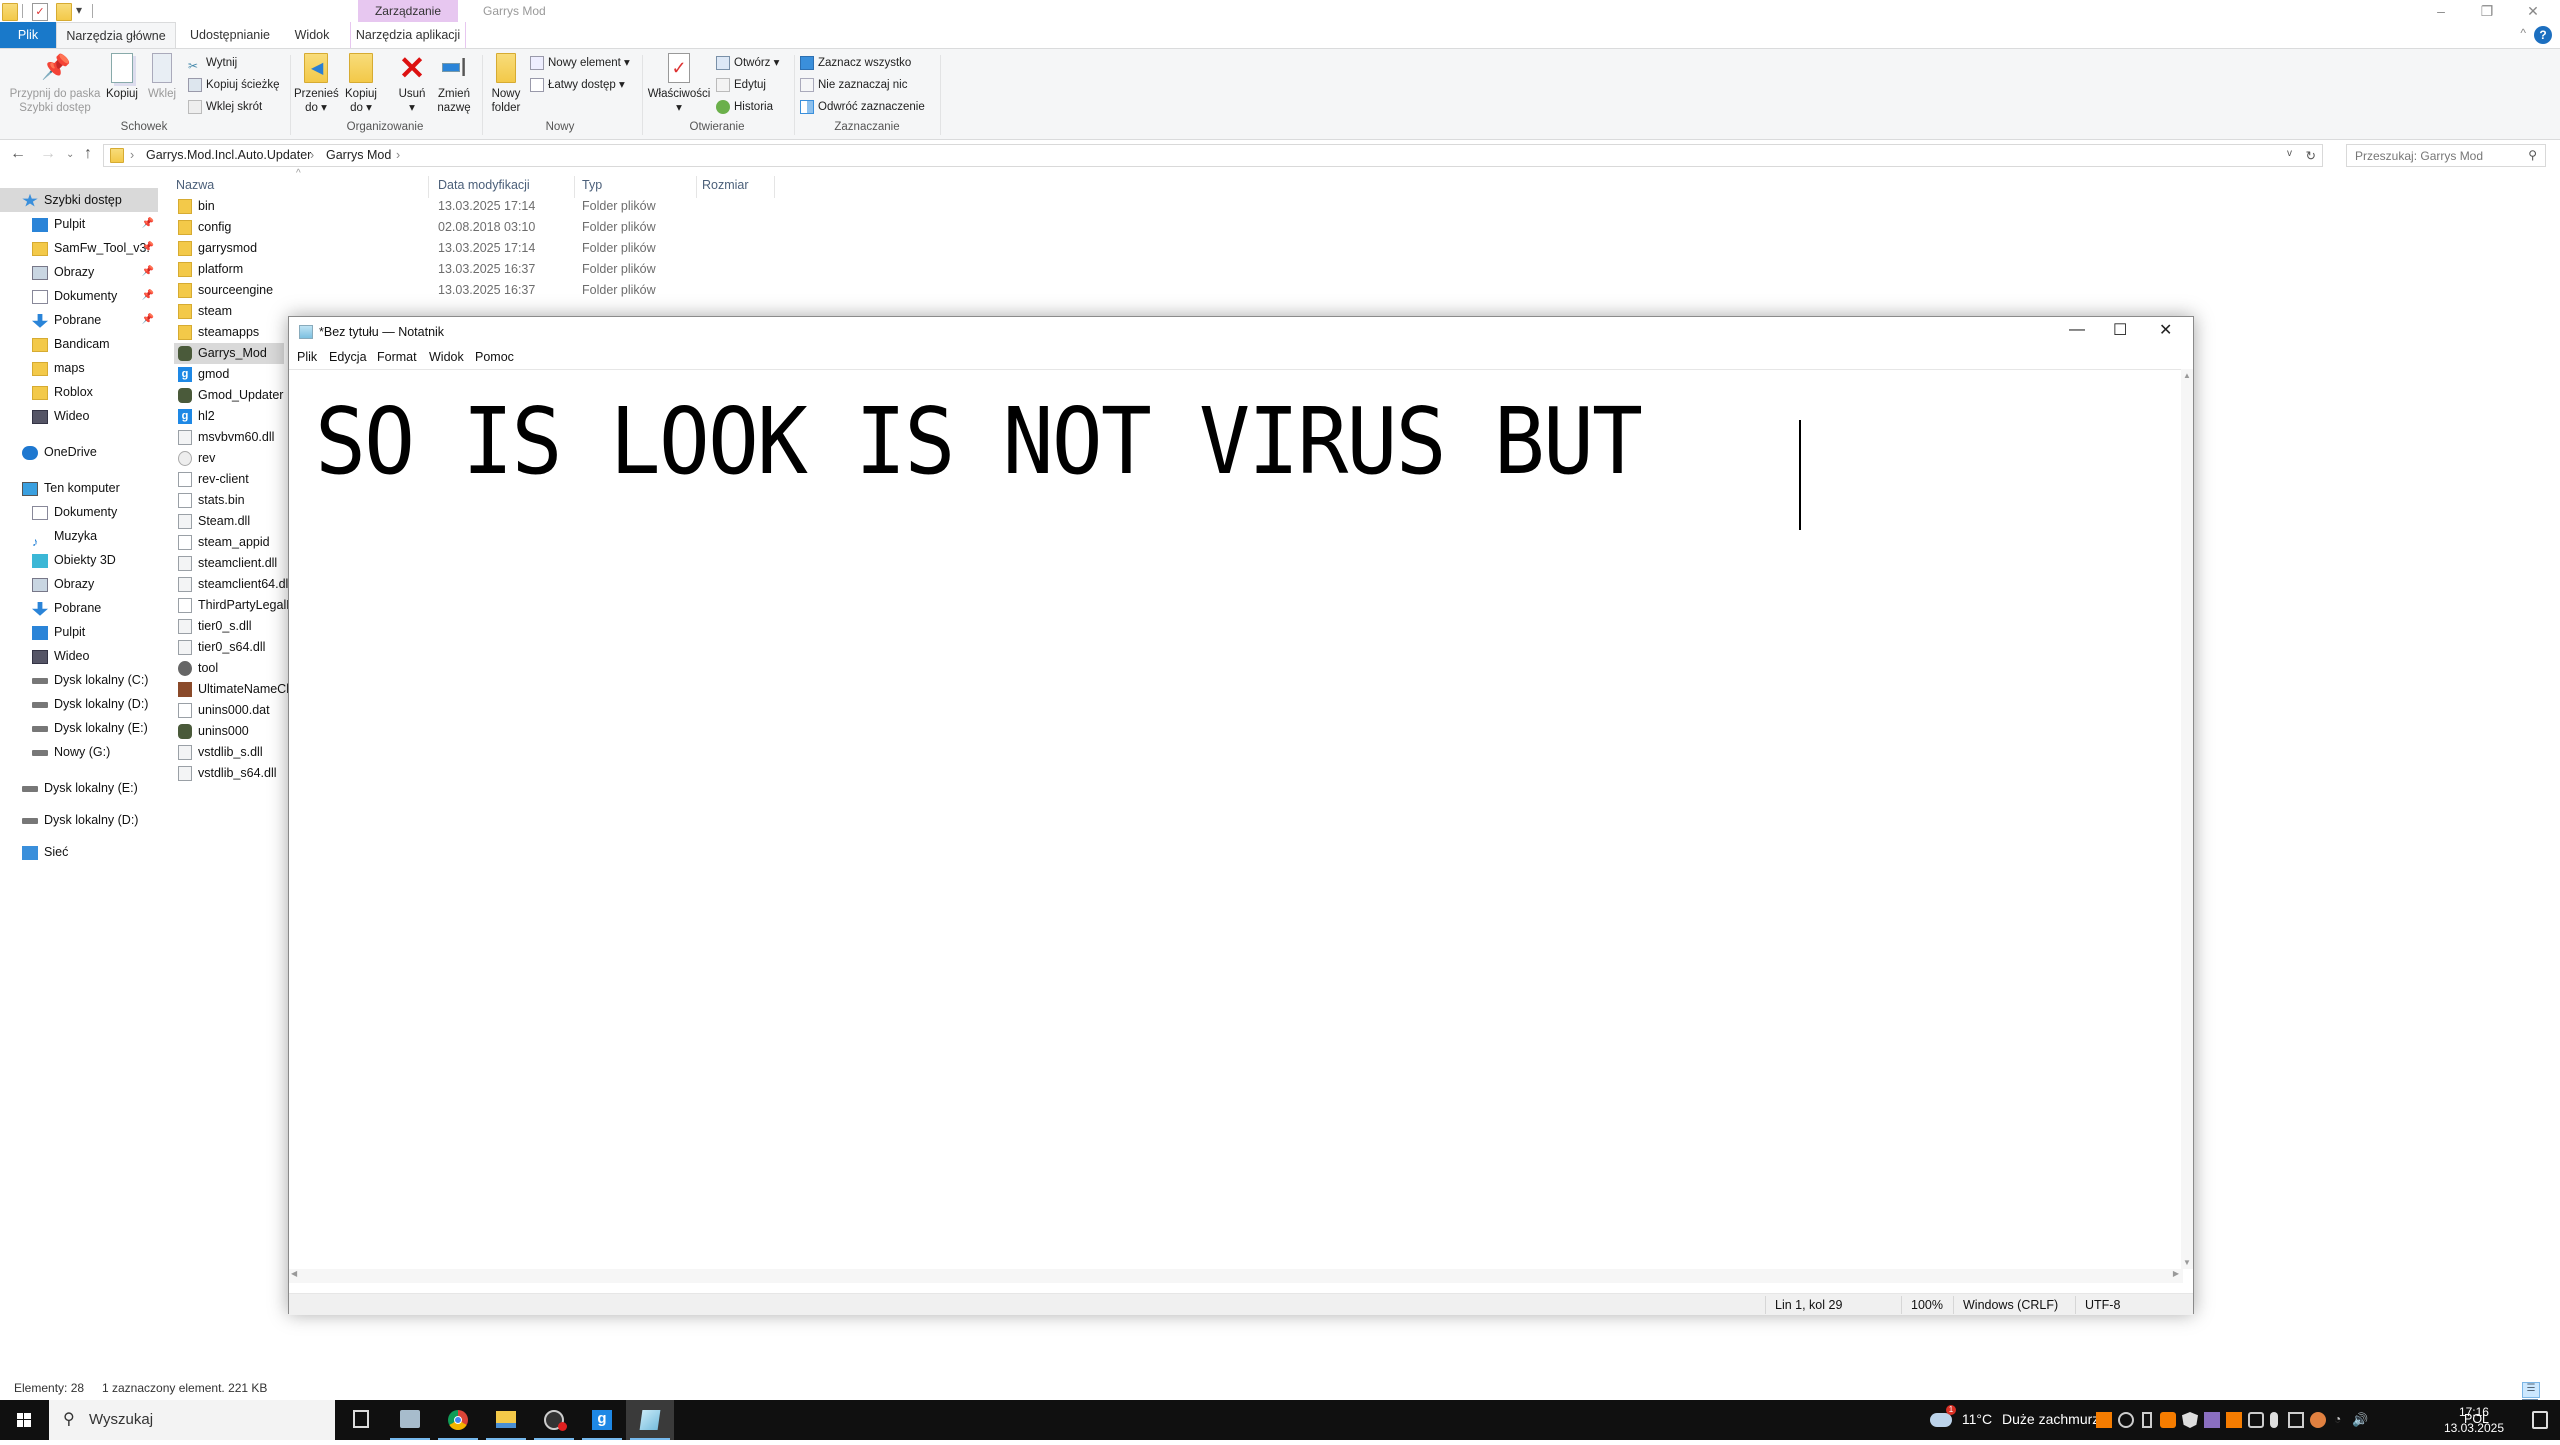 Image resolution: width=2560 pixels, height=1445 pixels. Describe the element at coordinates (79, 536) in the screenshot. I see `sidebar-item: ♪ Muzyka` at that location.